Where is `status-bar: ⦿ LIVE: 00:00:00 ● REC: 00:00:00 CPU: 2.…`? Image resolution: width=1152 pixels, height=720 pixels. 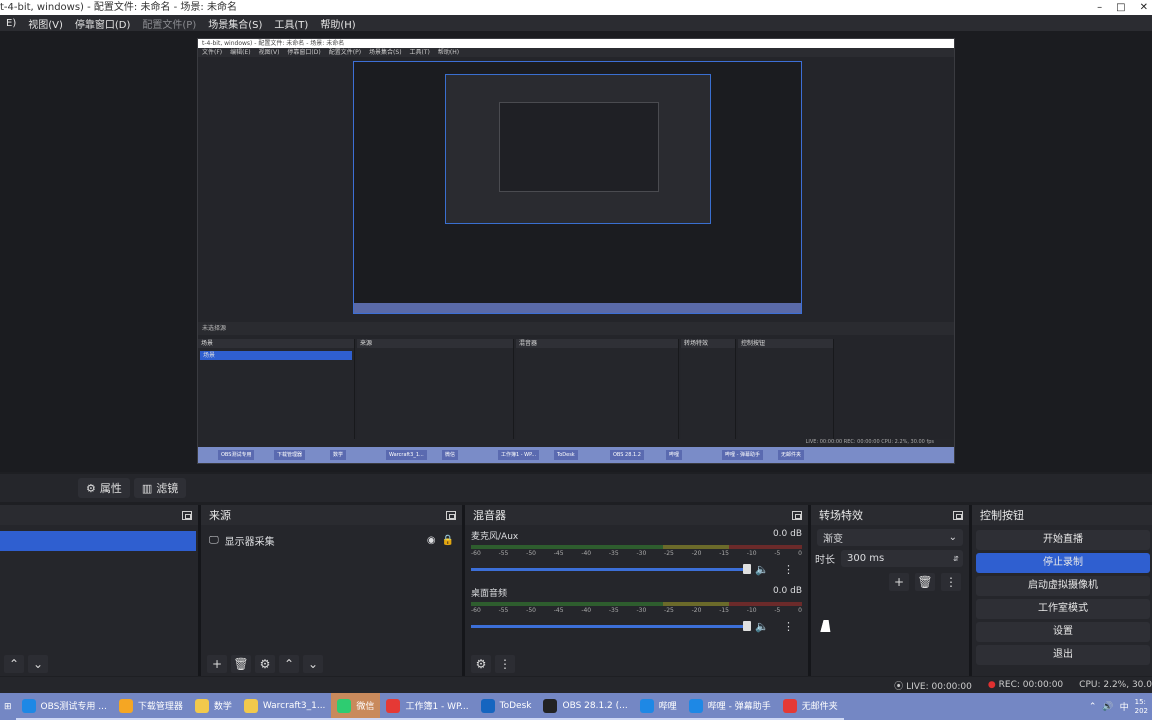
status-bar: ⦿ LIVE: 00:00:00 ● REC: 00:00:00 CPU: 2.… is located at coordinates (576, 685).